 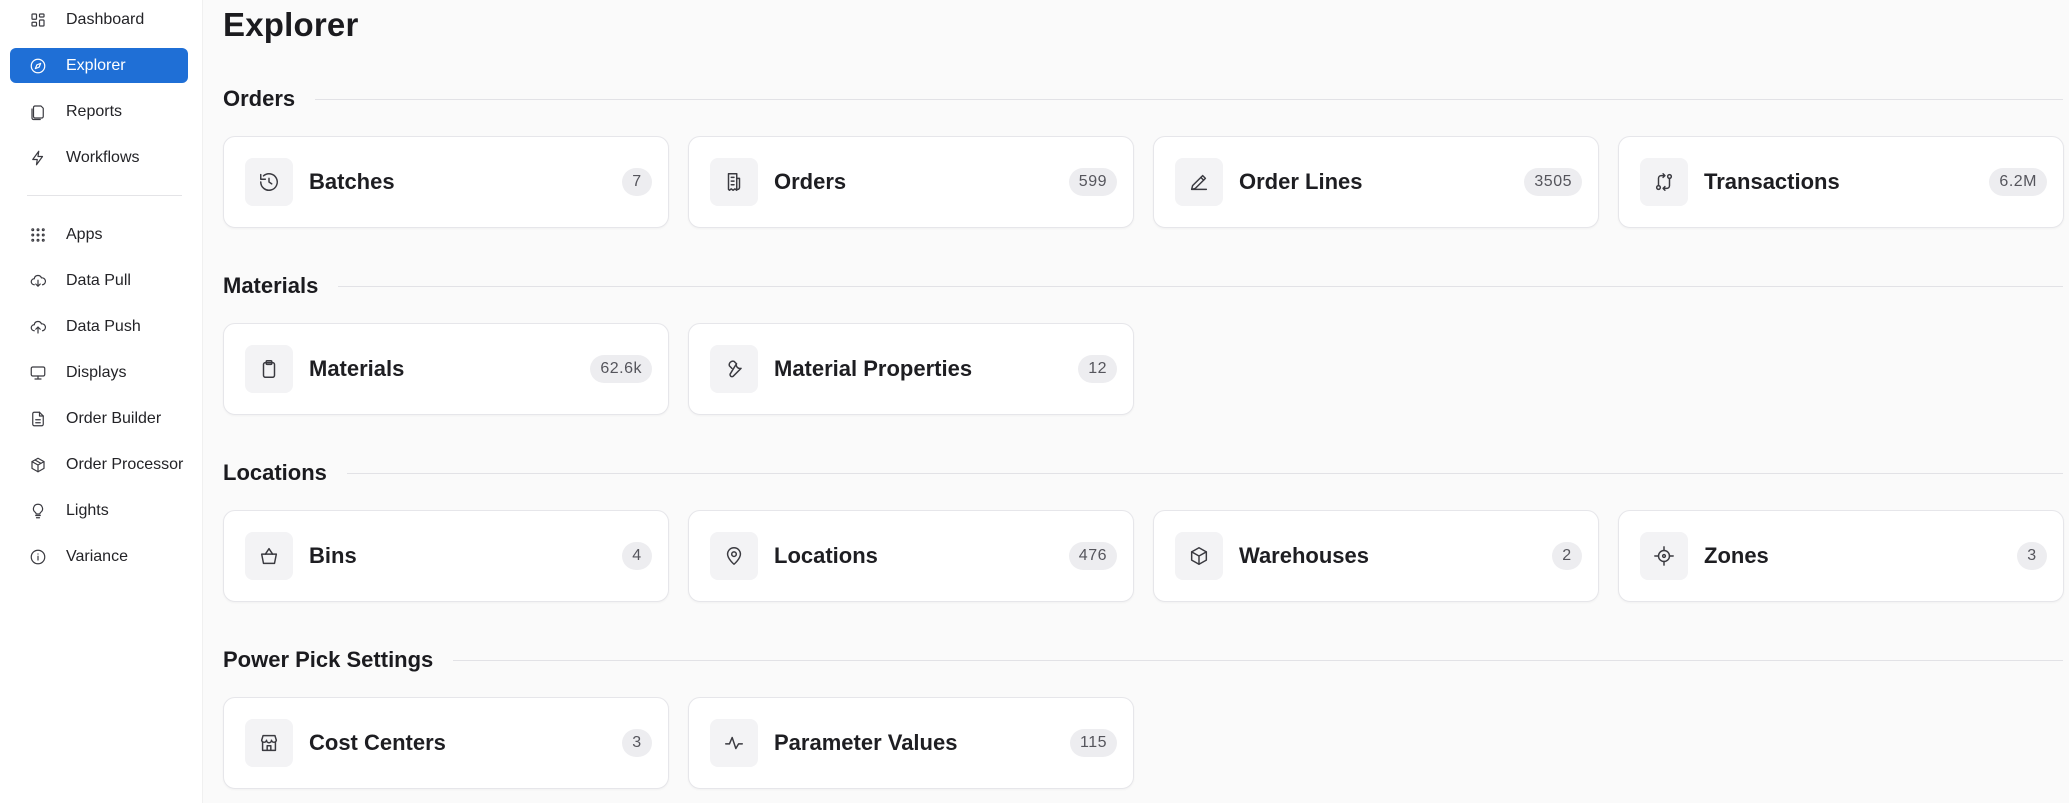 What do you see at coordinates (114, 418) in the screenshot?
I see `sidebar-item-label: Order Builder` at bounding box center [114, 418].